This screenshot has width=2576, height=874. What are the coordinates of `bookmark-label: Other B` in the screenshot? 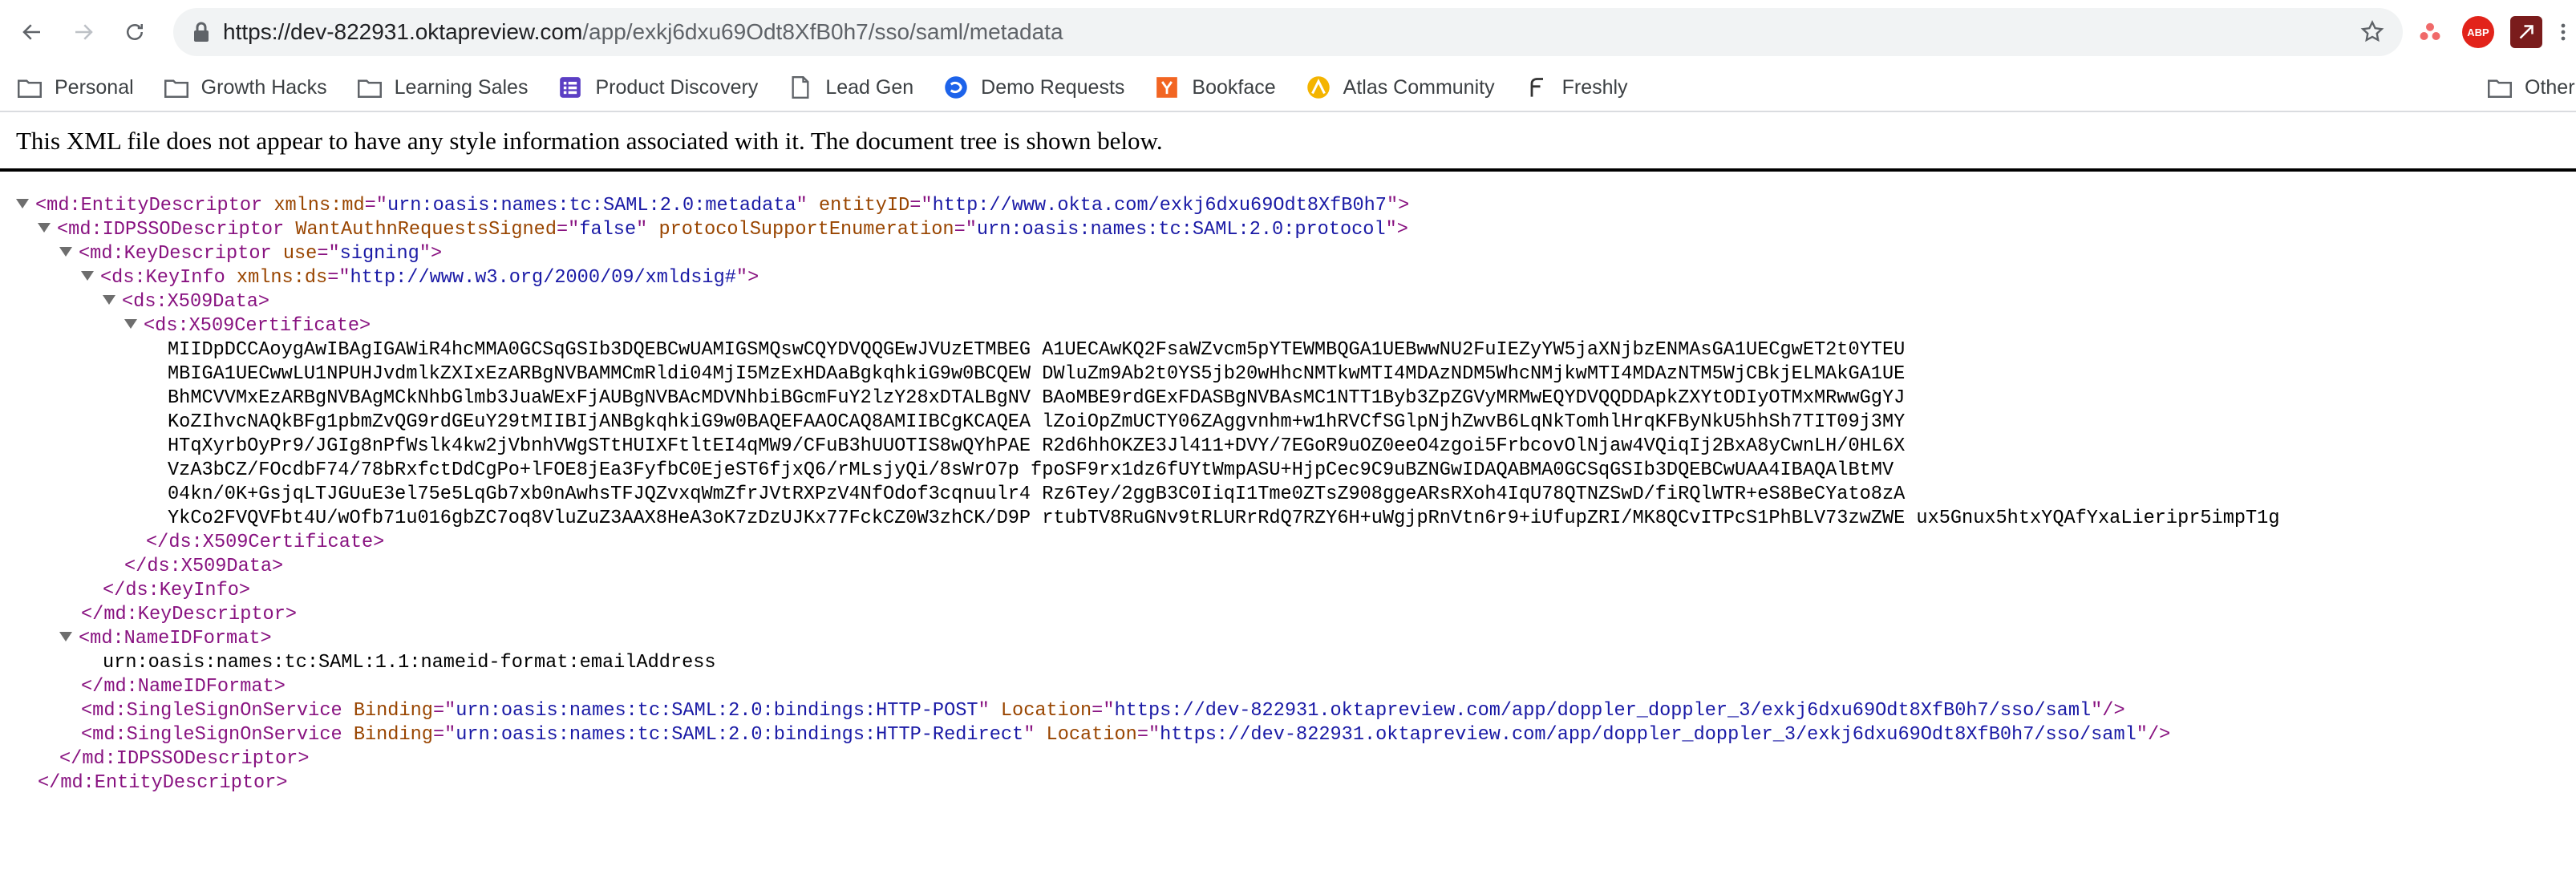 It's located at (2550, 87).